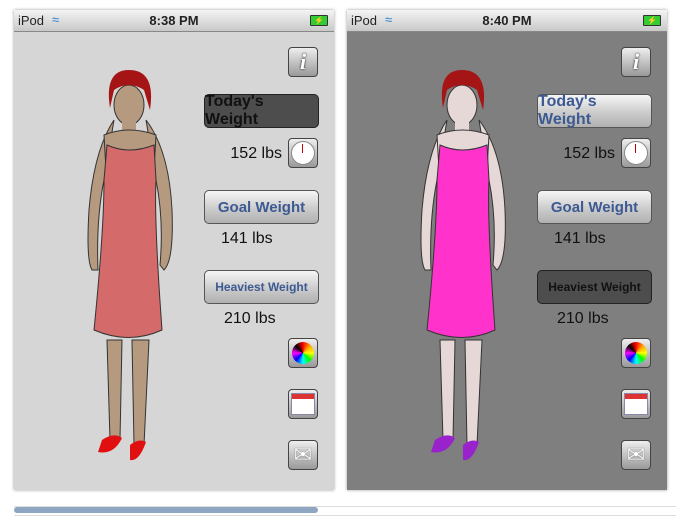  I want to click on clock-time: 8:40 PM, so click(507, 20).